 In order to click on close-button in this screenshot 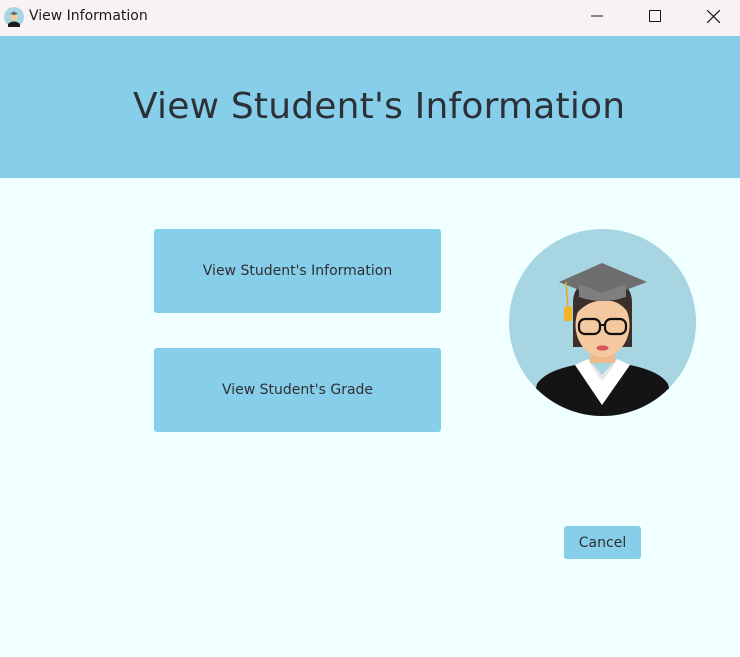, I will do `click(712, 16)`.